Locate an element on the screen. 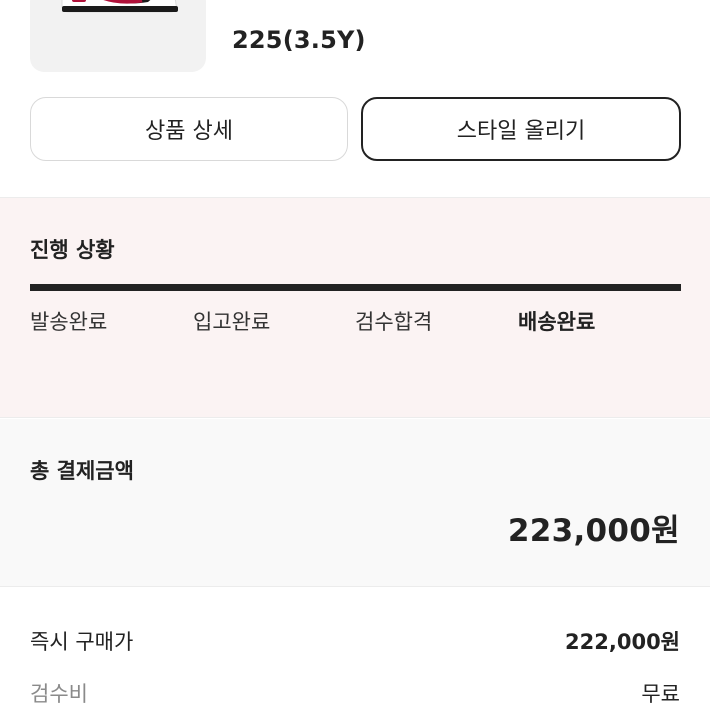 This screenshot has width=710, height=710. product-image is located at coordinates (118, 36).